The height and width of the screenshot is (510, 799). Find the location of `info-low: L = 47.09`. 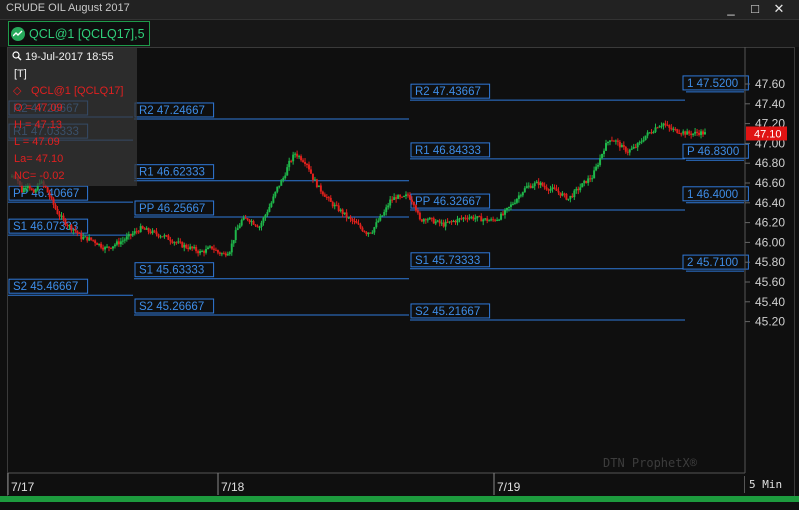

info-low: L = 47.09 is located at coordinates (37, 142).